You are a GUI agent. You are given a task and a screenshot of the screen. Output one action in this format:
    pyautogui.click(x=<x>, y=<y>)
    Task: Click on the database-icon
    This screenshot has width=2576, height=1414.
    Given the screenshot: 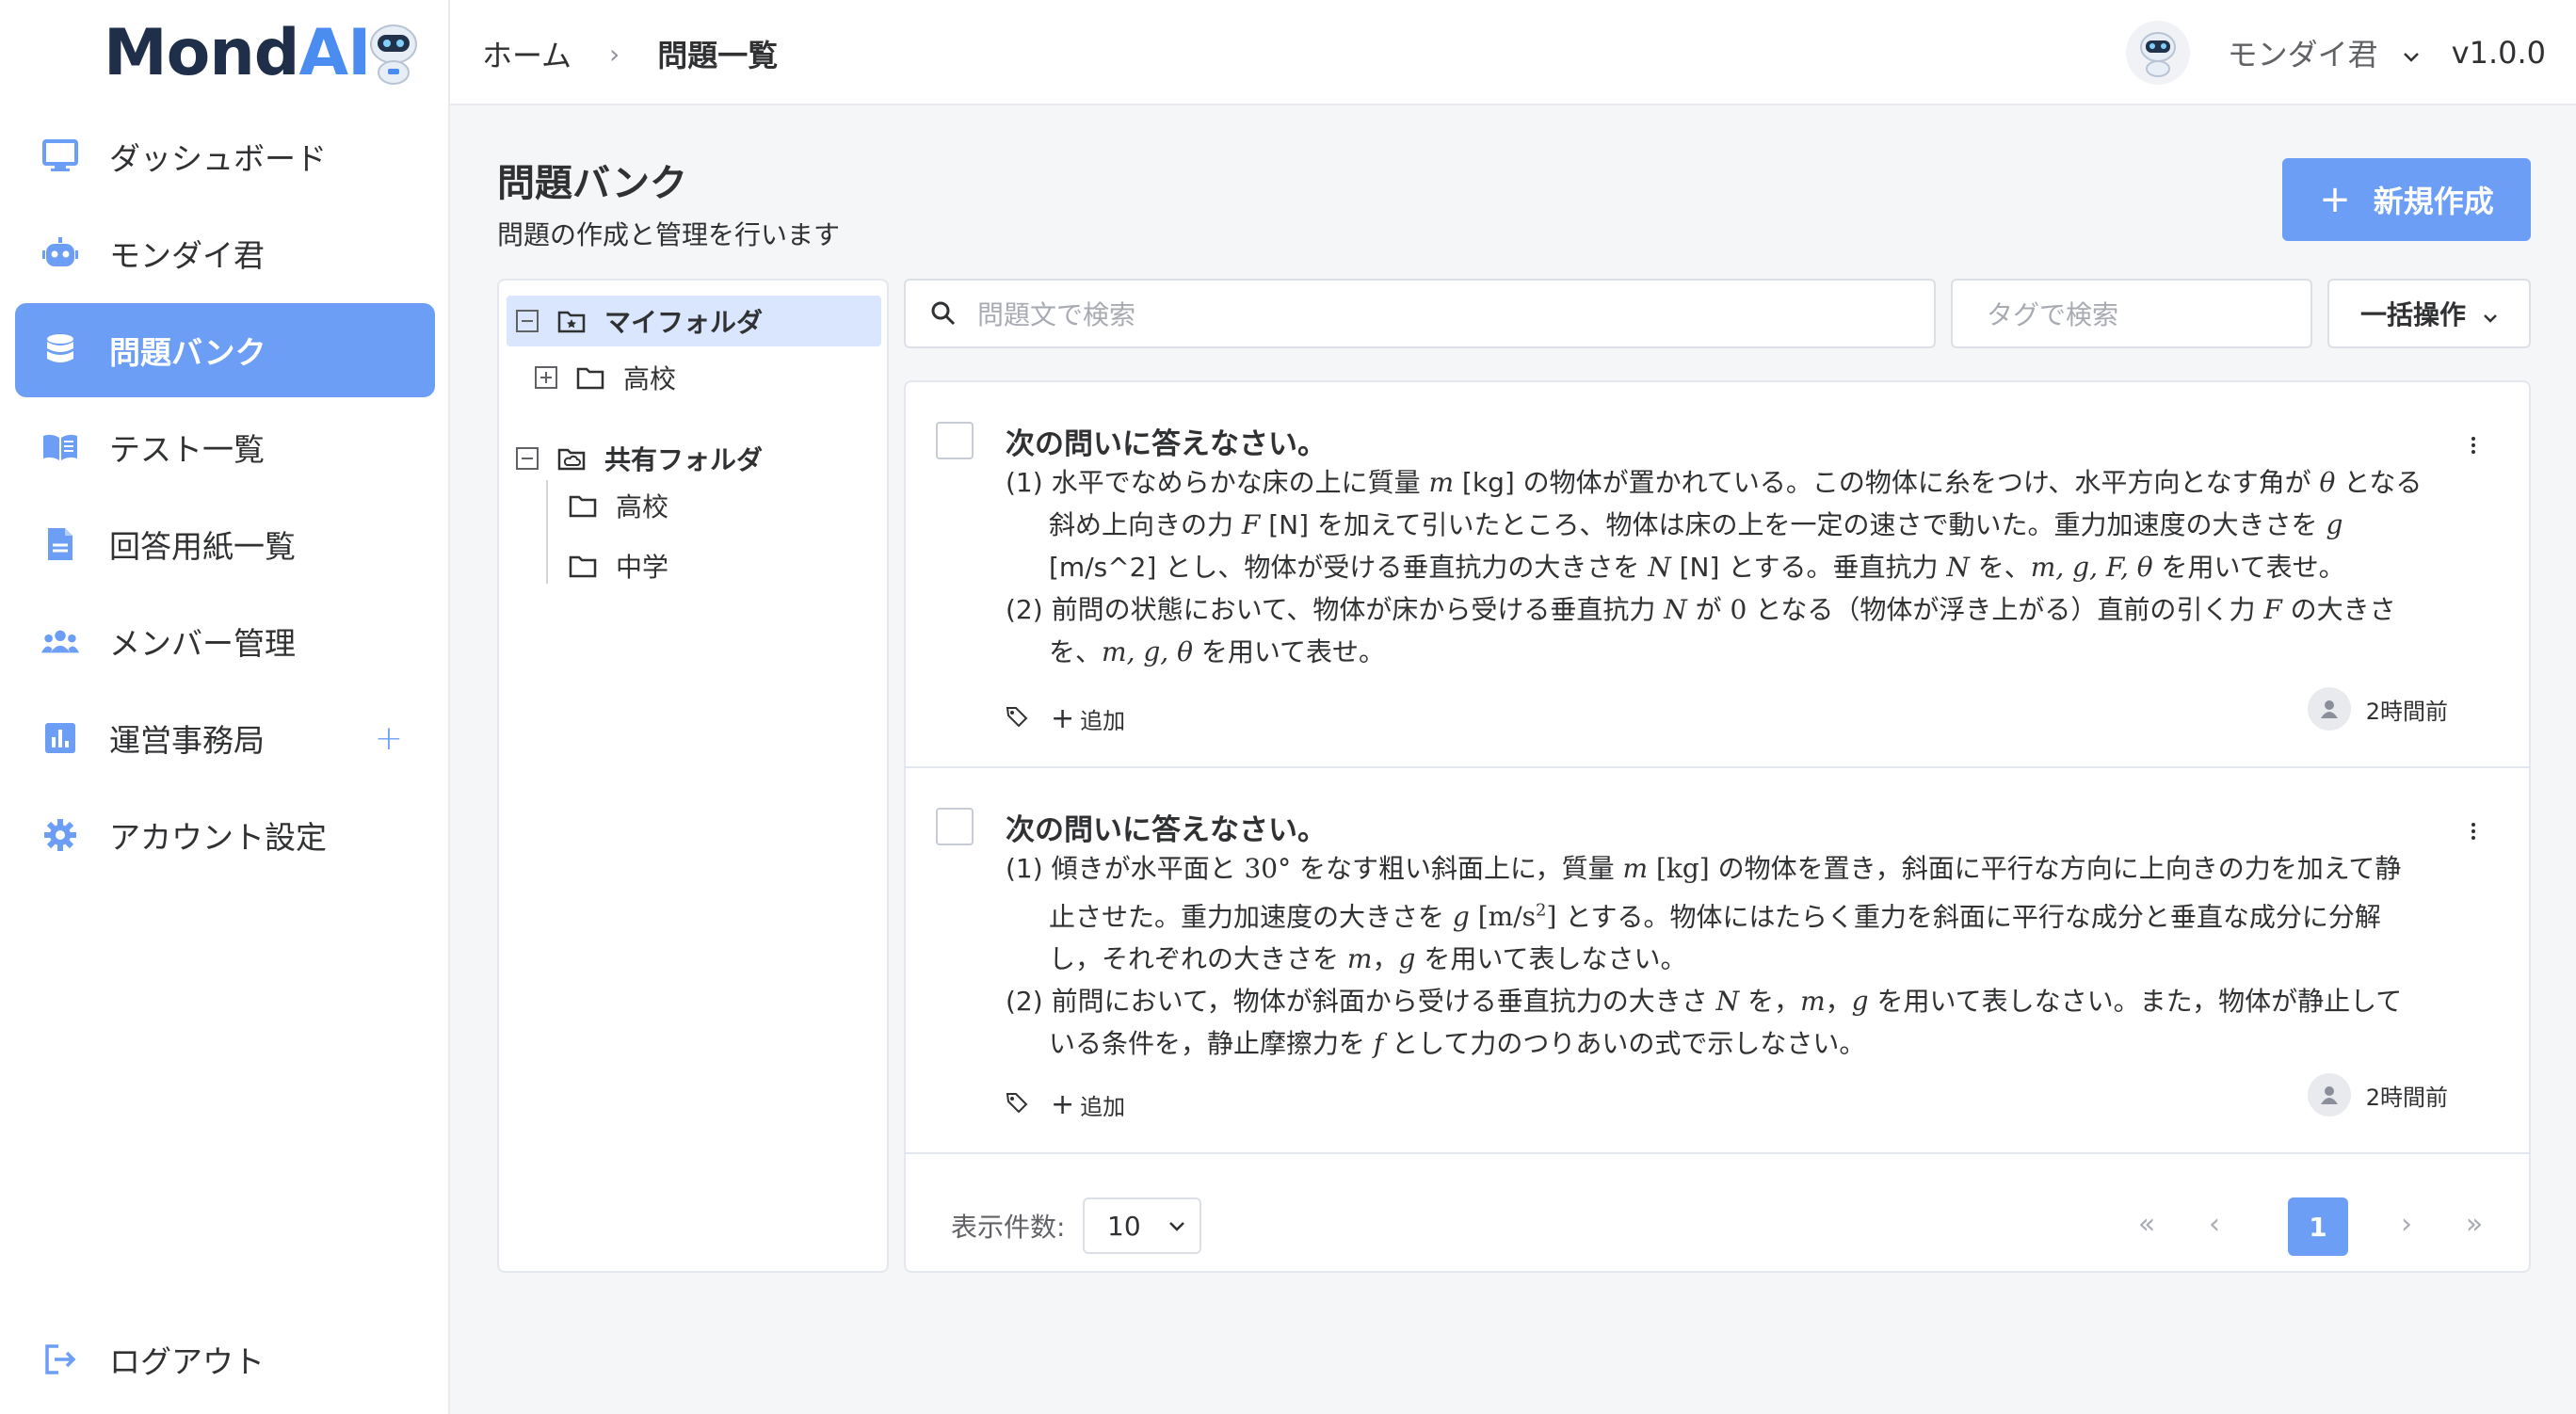 What is the action you would take?
    pyautogui.click(x=60, y=350)
    